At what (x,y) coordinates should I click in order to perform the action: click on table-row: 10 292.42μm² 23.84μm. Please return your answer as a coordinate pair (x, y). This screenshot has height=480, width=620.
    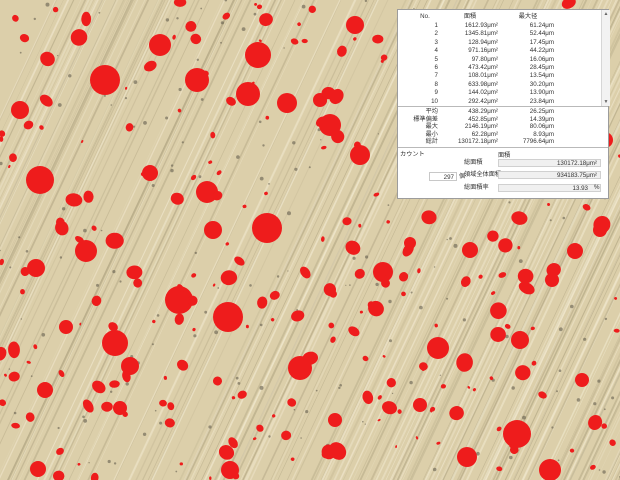
    Looking at the image, I should click on (500, 102).